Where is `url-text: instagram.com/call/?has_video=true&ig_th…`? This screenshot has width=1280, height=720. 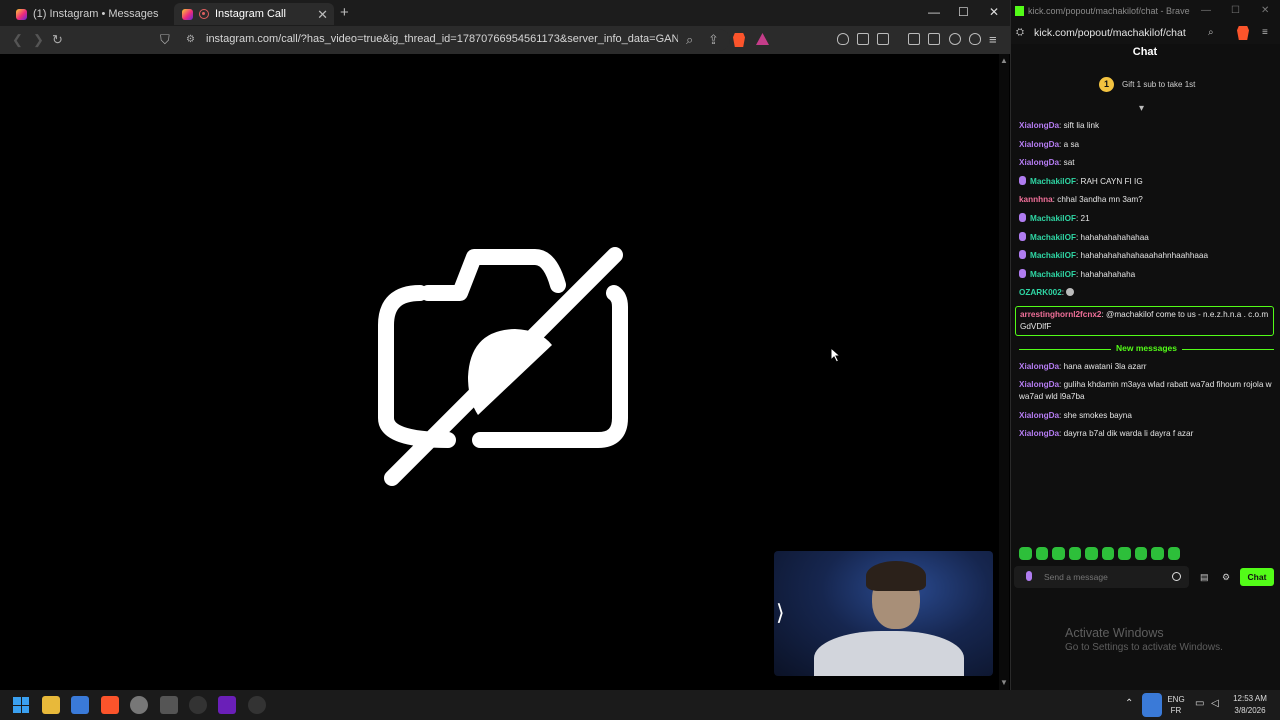
url-text: instagram.com/call/?has_video=true&ig_th… is located at coordinates (442, 39).